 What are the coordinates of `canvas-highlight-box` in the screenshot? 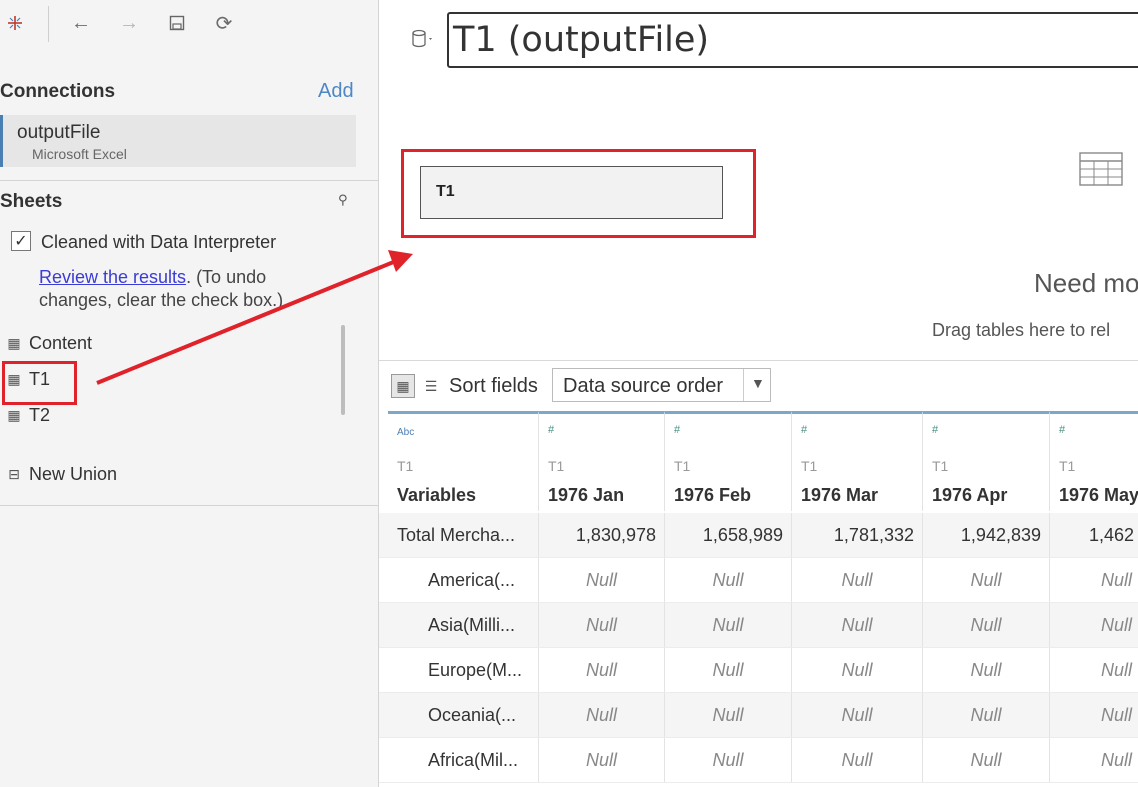 It's located at (578, 193).